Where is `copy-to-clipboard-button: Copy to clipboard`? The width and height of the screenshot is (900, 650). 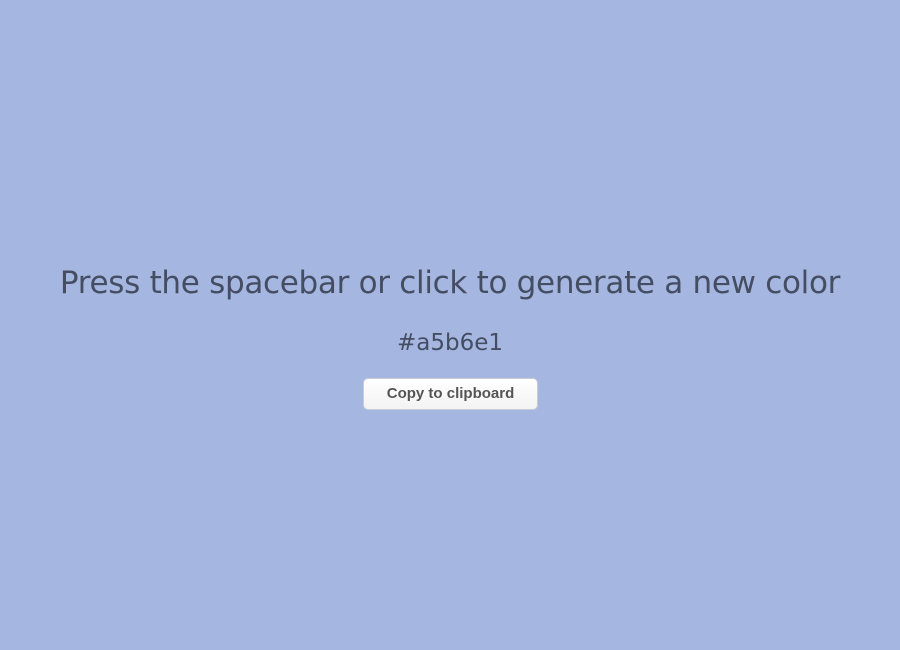
copy-to-clipboard-button: Copy to clipboard is located at coordinates (450, 394).